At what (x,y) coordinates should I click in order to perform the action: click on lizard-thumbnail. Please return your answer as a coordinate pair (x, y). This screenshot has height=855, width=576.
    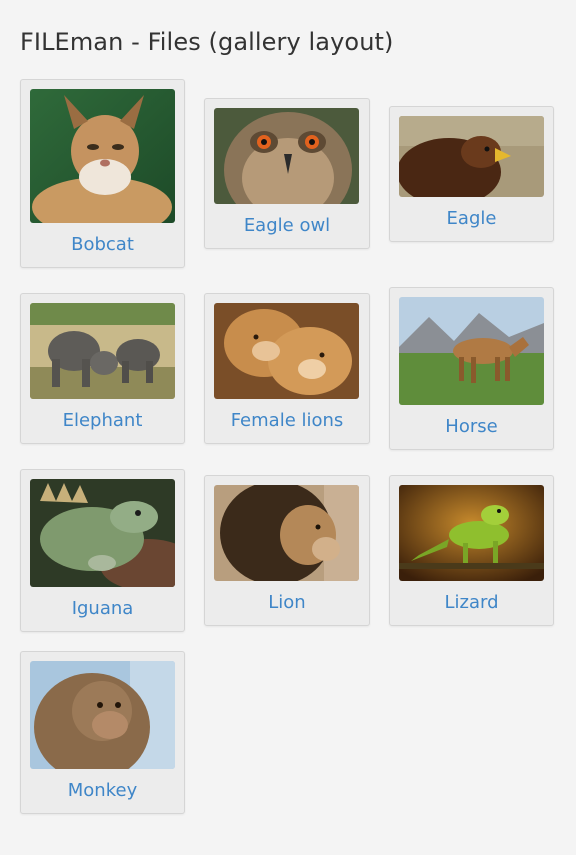
    Looking at the image, I should click on (471, 533).